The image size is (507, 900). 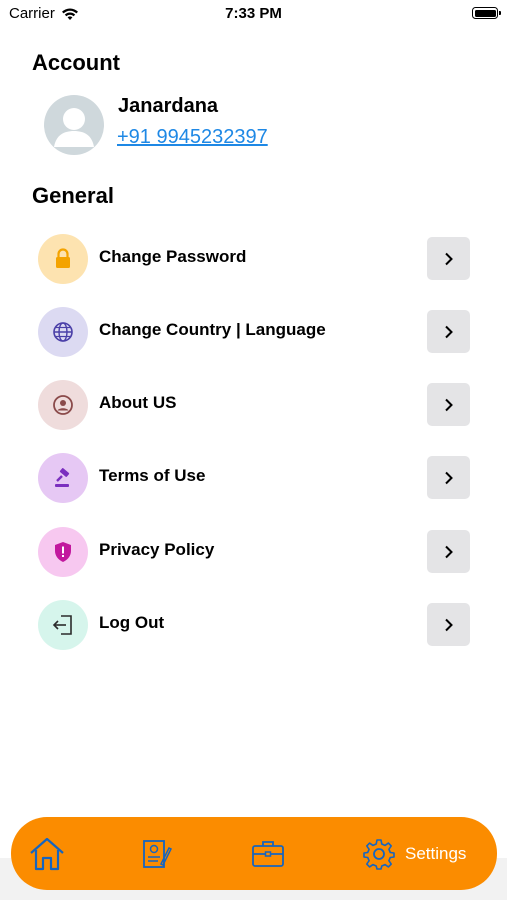 What do you see at coordinates (152, 475) in the screenshot?
I see `menu-label: Terms of Use` at bounding box center [152, 475].